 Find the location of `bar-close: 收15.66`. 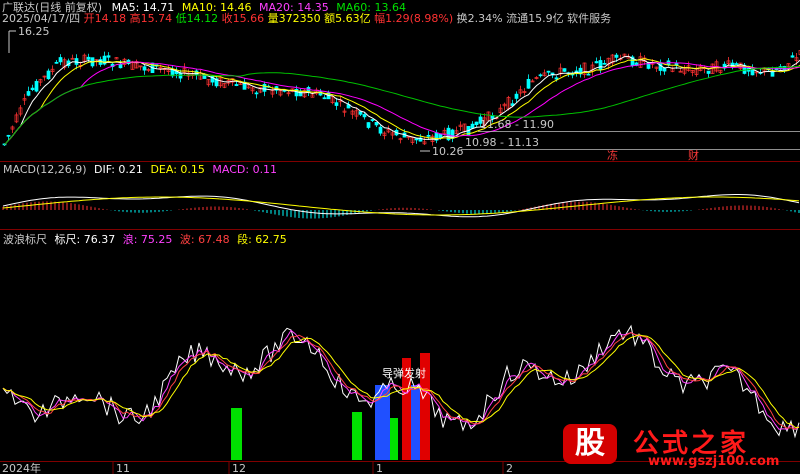

bar-close: 收15.66 is located at coordinates (243, 18).